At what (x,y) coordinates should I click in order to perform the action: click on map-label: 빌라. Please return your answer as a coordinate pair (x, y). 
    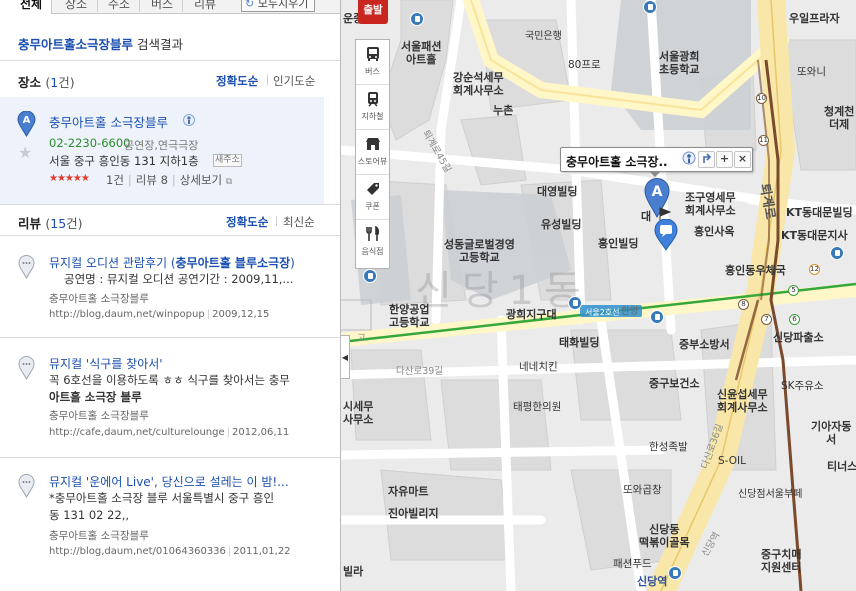
    Looking at the image, I should click on (353, 571).